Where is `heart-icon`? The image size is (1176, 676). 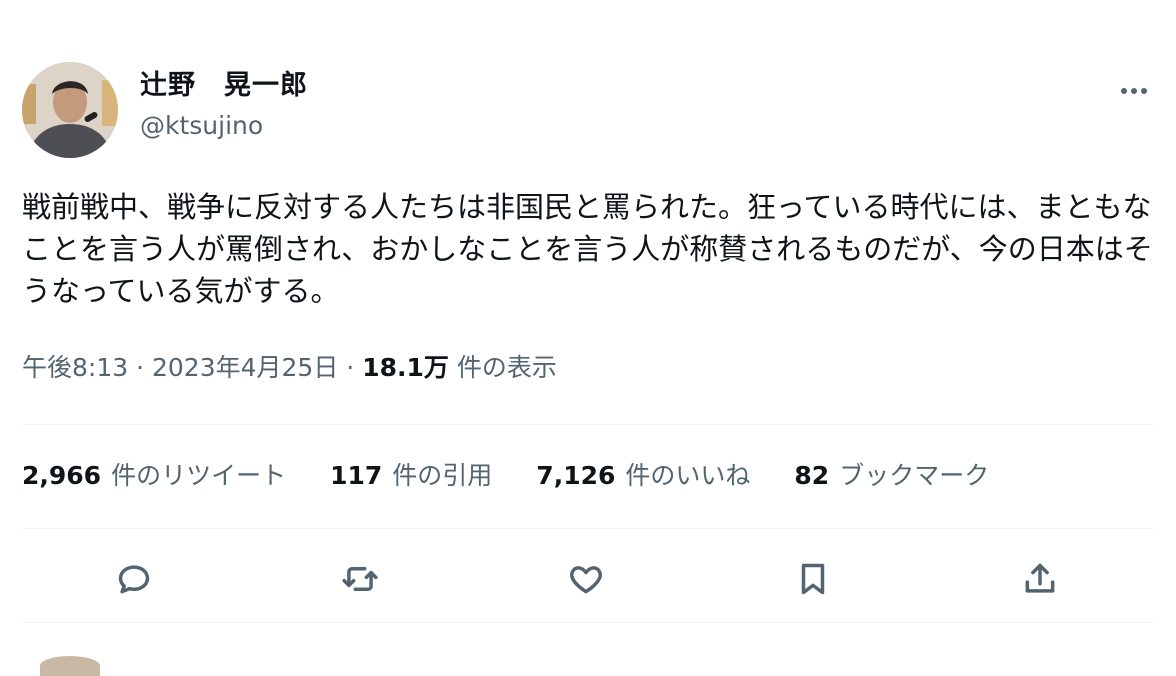
heart-icon is located at coordinates (586, 580).